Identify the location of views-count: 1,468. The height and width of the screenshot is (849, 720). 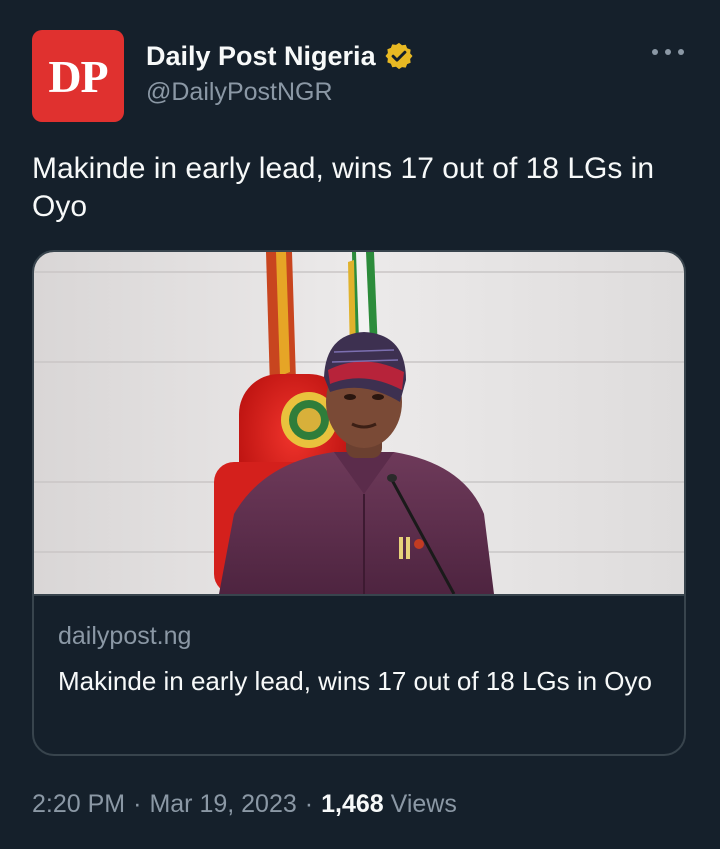
(352, 804).